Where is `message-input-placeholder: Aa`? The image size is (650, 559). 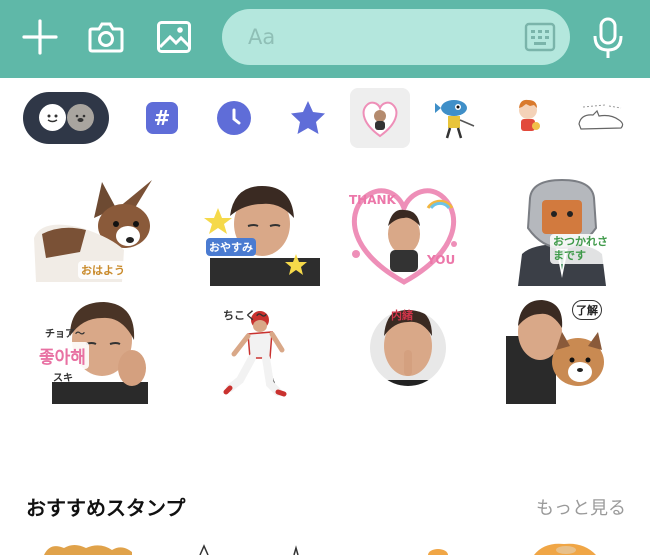 message-input-placeholder: Aa is located at coordinates (262, 37).